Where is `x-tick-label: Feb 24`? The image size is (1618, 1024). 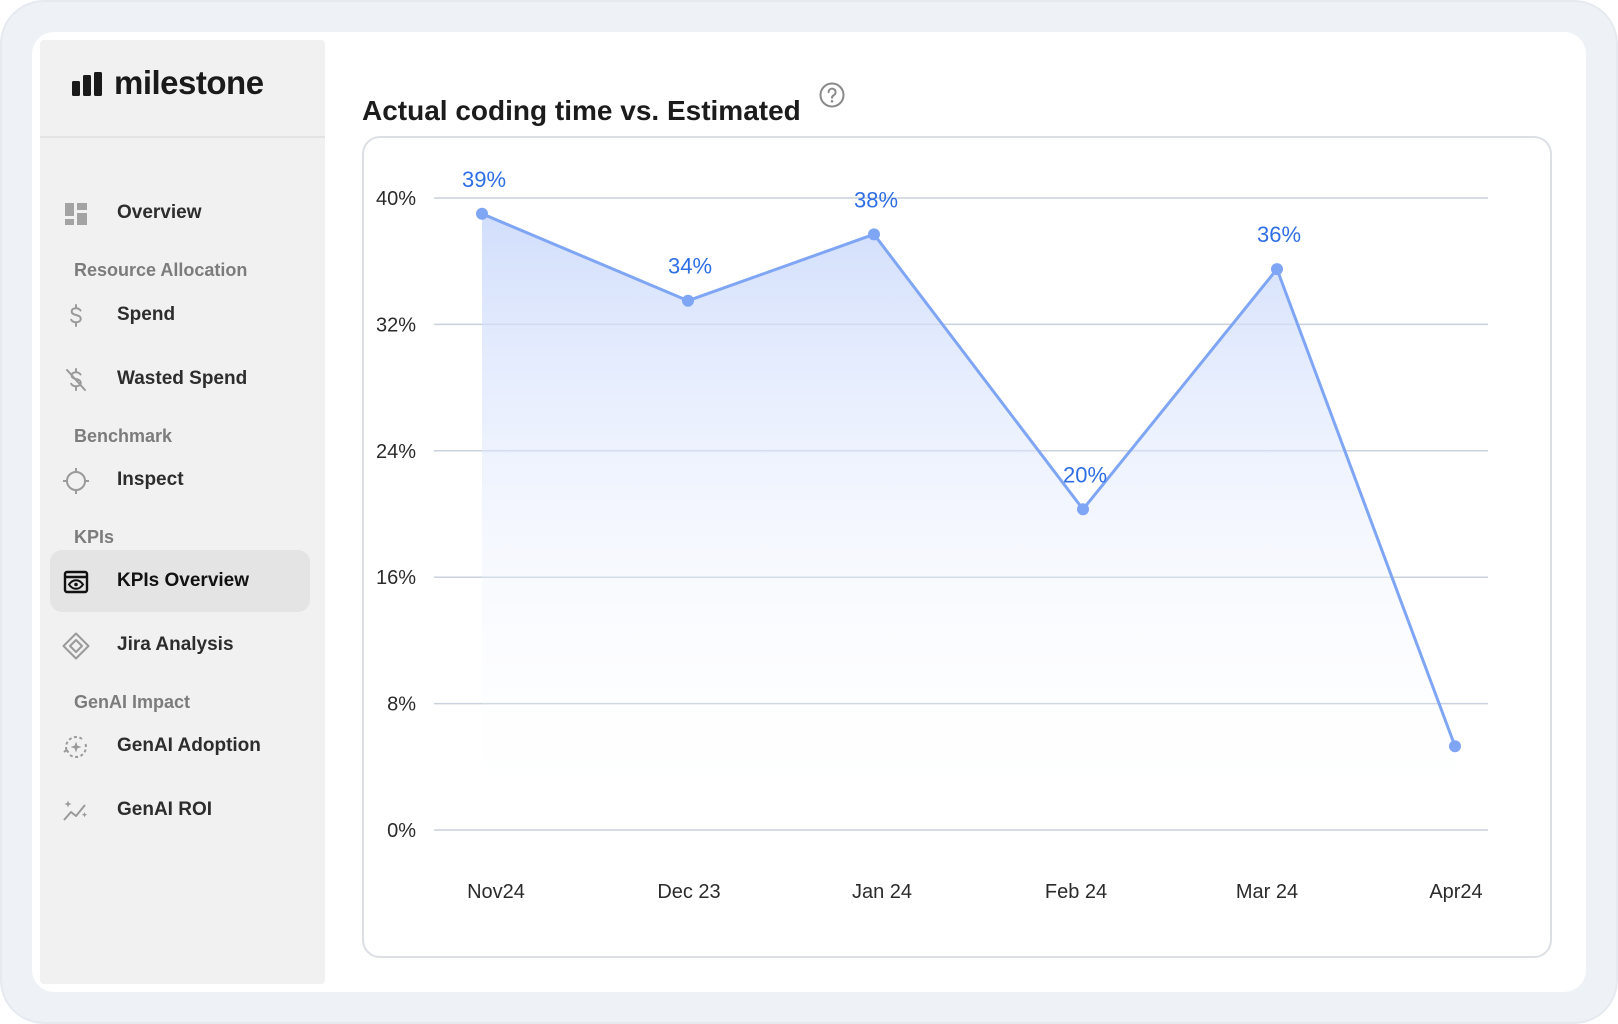
x-tick-label: Feb 24 is located at coordinates (1076, 892).